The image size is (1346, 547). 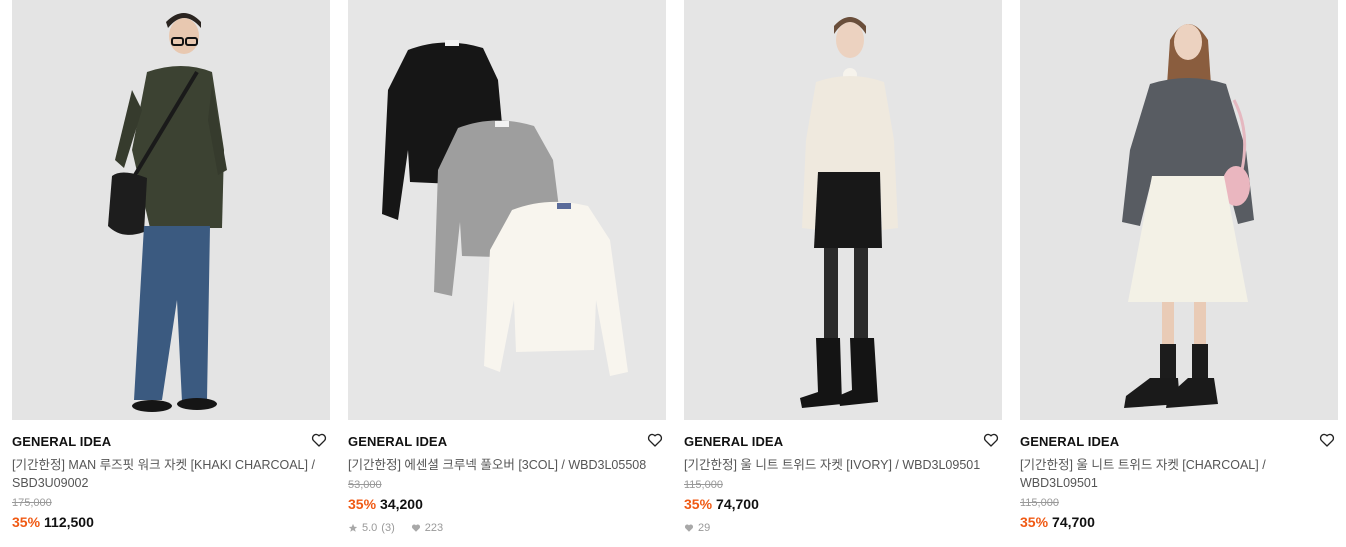 I want to click on price-row: 35% 112,500, so click(x=171, y=522).